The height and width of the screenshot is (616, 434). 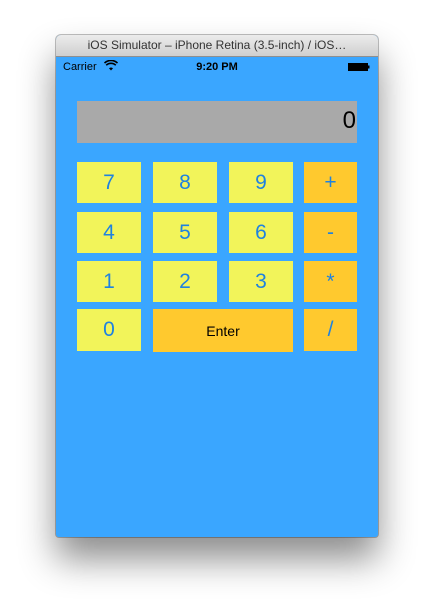 I want to click on divide-button: /, so click(x=330, y=330).